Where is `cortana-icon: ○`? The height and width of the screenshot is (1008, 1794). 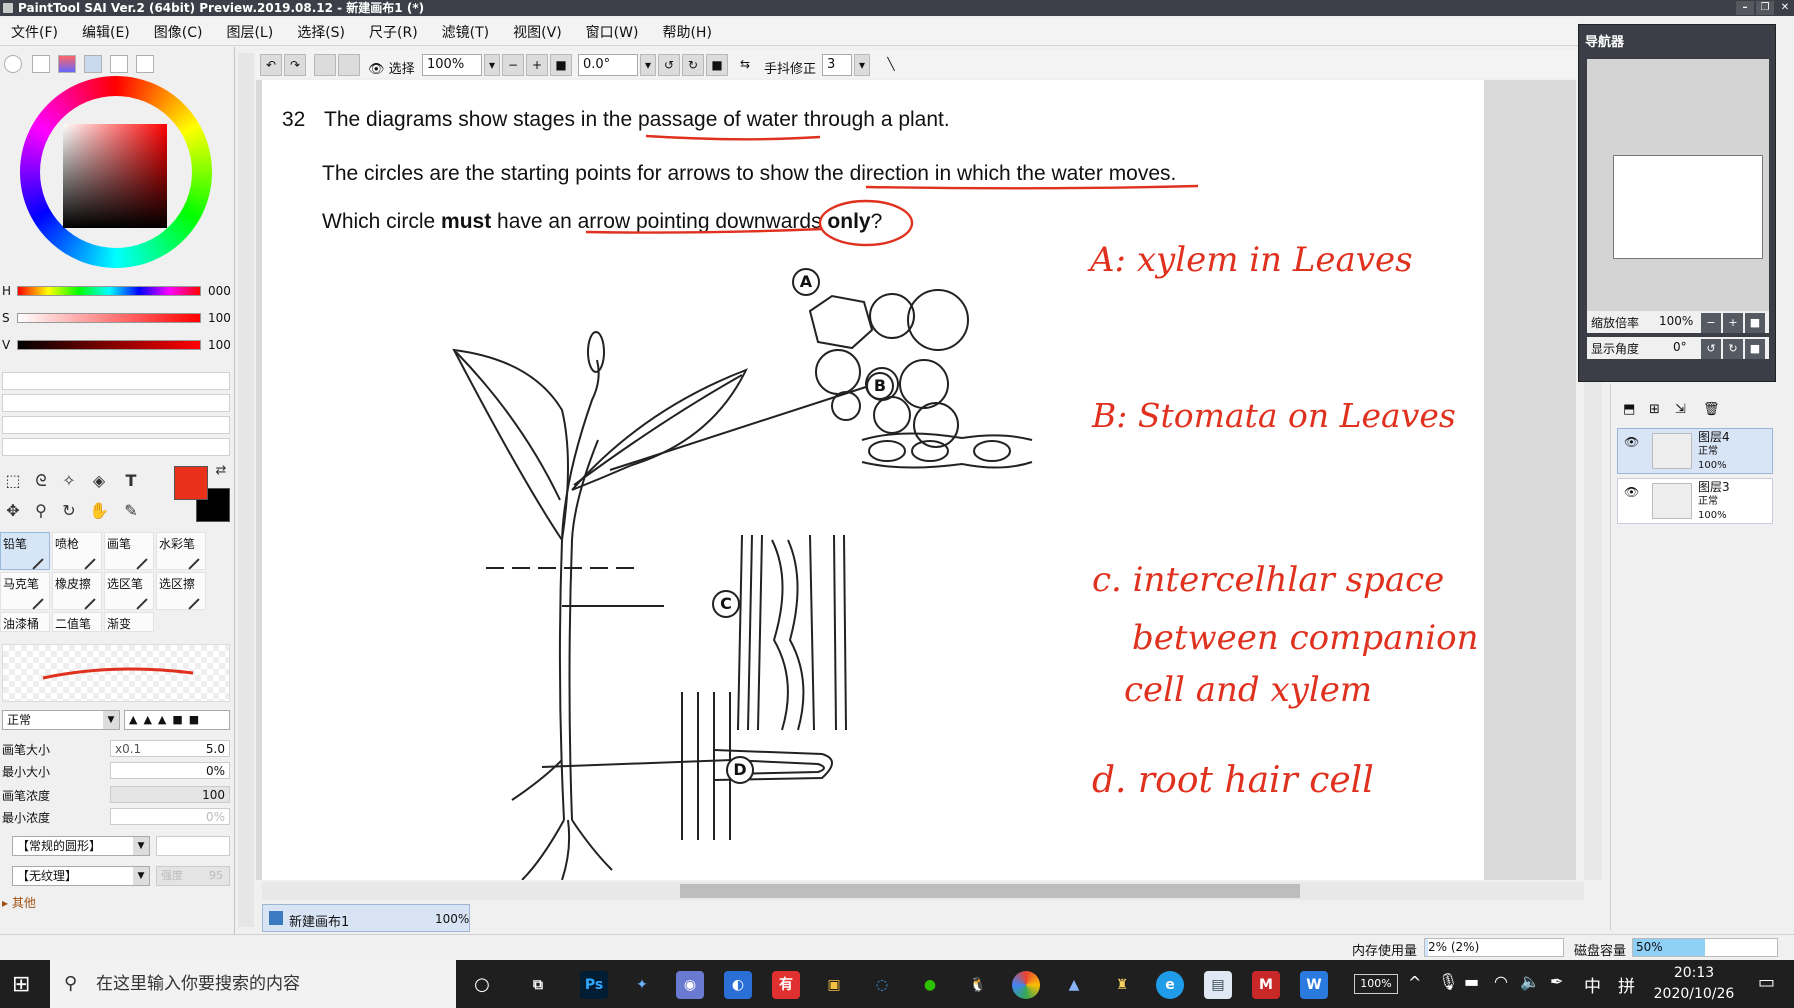
cortana-icon: ○ is located at coordinates (482, 985).